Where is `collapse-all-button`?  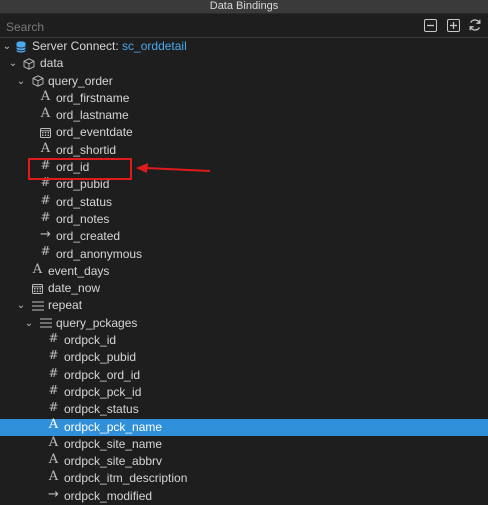
collapse-all-button is located at coordinates (430, 25).